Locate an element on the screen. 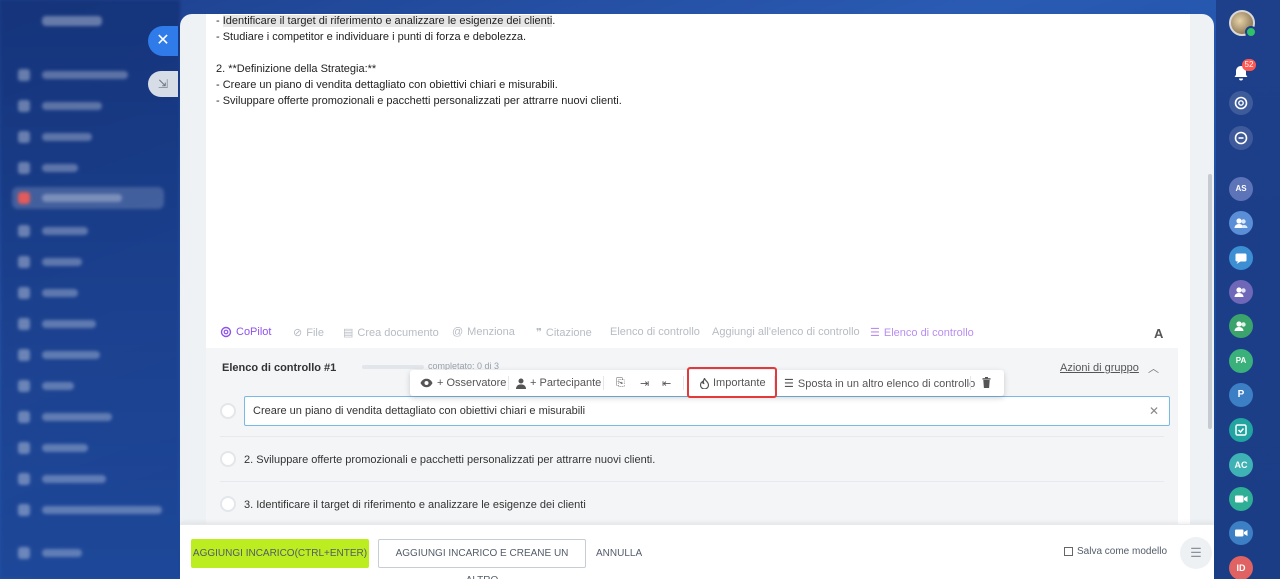 Image resolution: width=1280 pixels, height=579 pixels. copilot-sidebar-button is located at coordinates (1241, 103).